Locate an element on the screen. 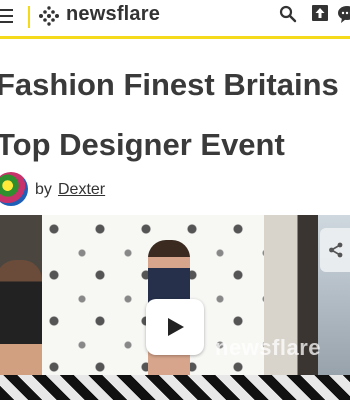 The image size is (350, 400). newsflare-logo-icon is located at coordinates (49, 16).